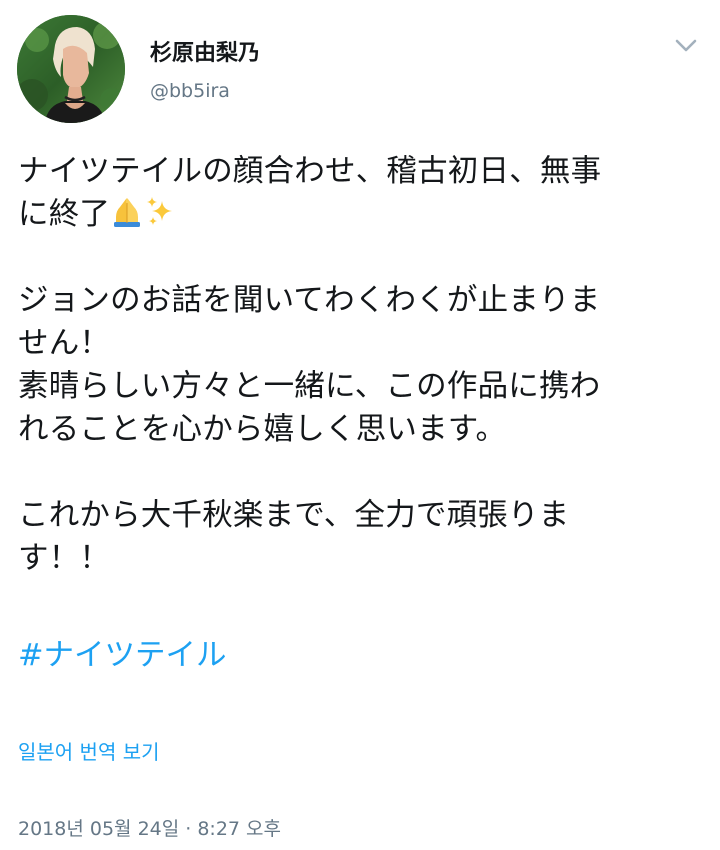  Describe the element at coordinates (64, 343) in the screenshot. I see `tweet-line: せん！` at that location.